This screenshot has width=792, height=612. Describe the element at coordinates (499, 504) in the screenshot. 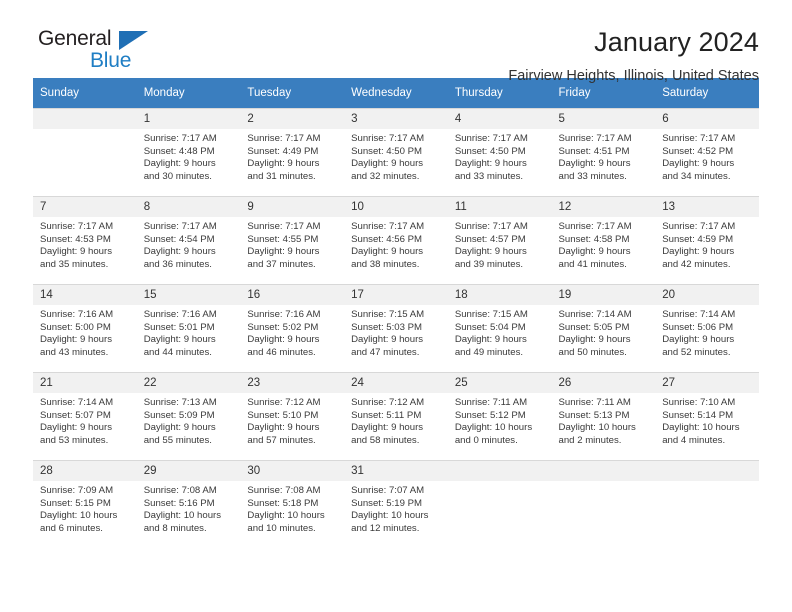

I see `calendar-empty-cell` at that location.